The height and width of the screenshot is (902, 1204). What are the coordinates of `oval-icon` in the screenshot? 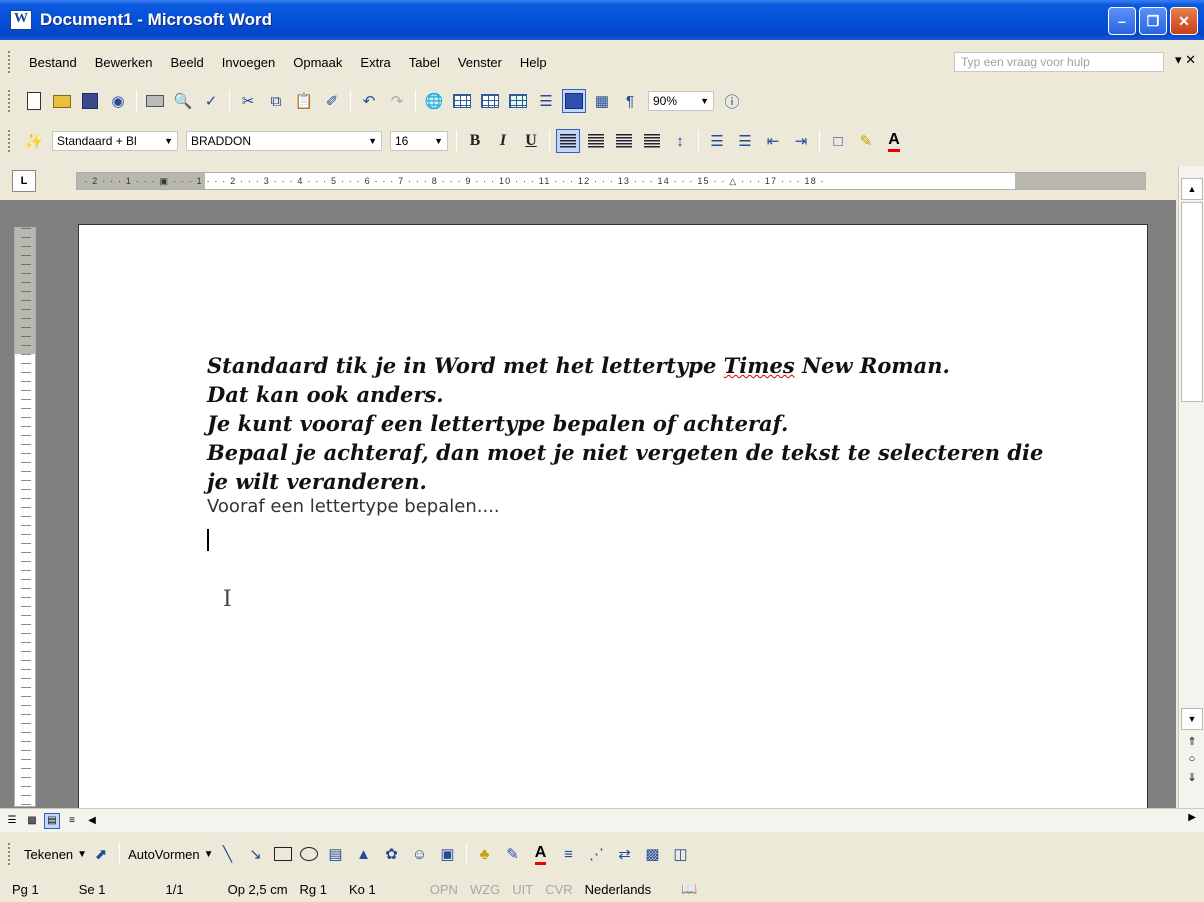 It's located at (308, 854).